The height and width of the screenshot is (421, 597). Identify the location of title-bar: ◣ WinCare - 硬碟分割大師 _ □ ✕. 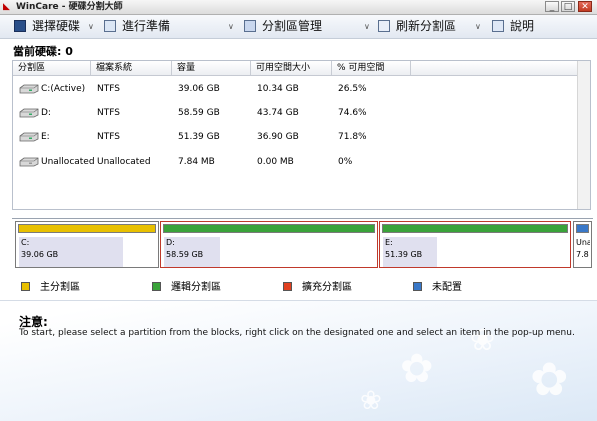
(298, 7).